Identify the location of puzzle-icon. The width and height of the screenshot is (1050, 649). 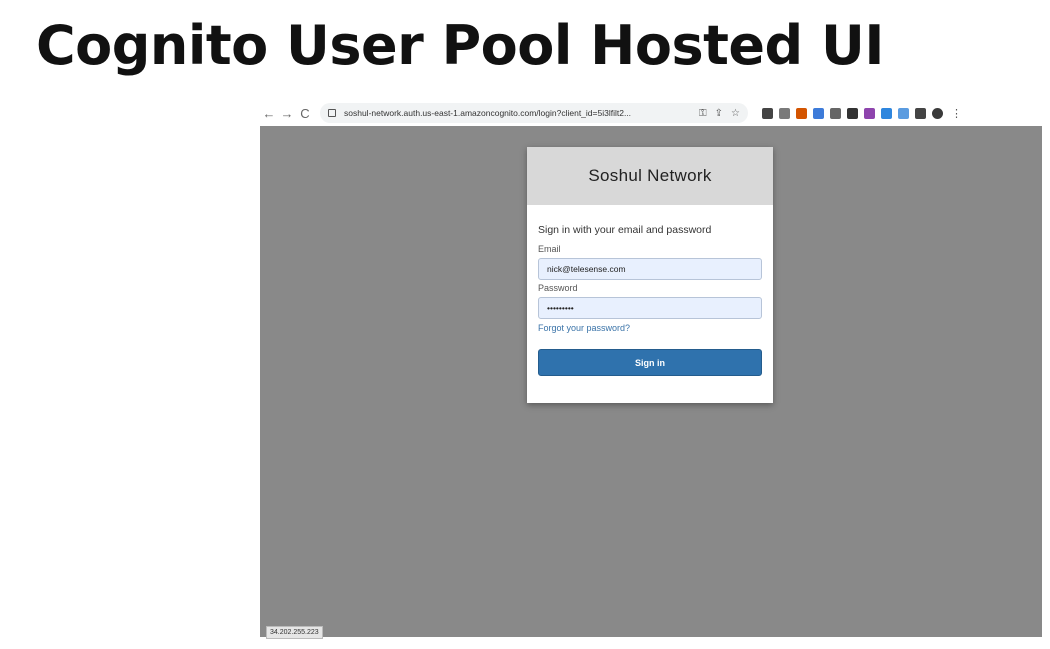
(920, 113).